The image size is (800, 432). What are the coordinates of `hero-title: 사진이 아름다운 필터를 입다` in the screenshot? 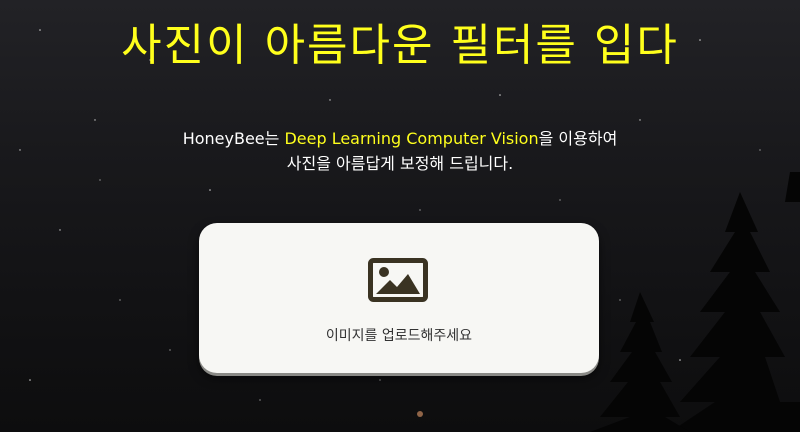 It's located at (400, 45).